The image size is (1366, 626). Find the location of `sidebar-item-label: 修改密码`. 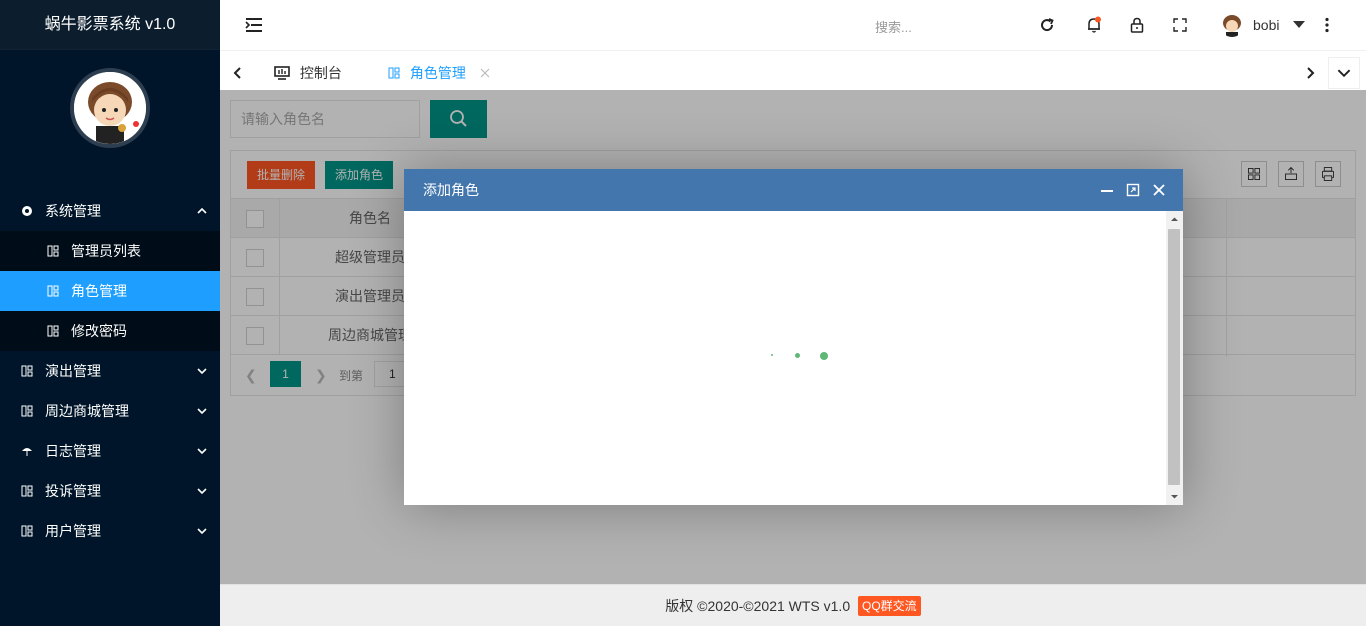

sidebar-item-label: 修改密码 is located at coordinates (99, 331).